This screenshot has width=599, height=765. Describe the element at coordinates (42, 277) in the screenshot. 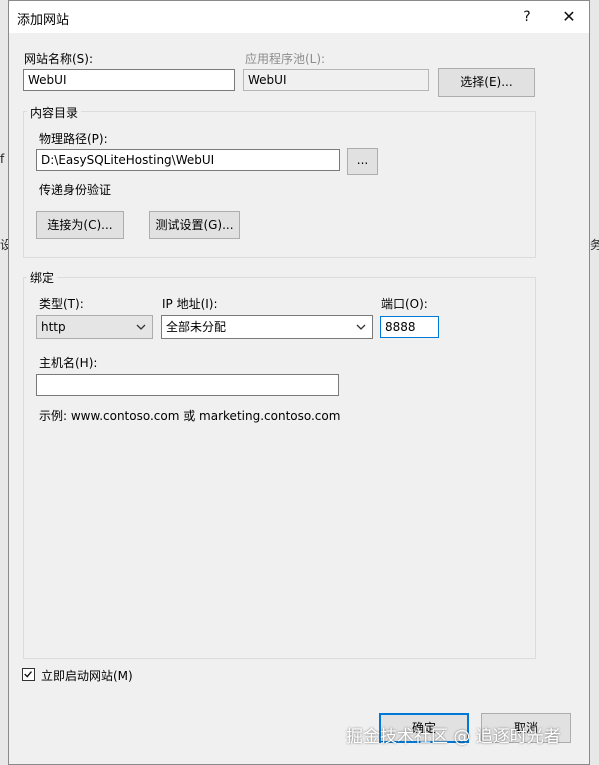

I see `binding-title: 绑定` at that location.